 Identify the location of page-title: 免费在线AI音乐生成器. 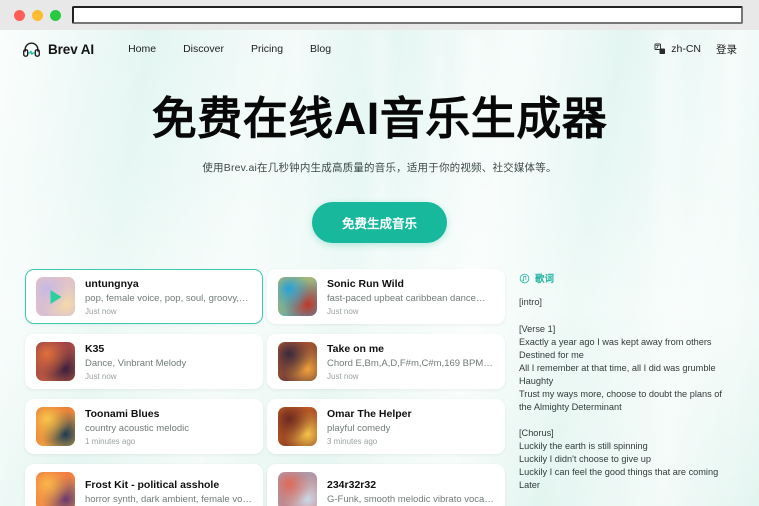
(379, 118).